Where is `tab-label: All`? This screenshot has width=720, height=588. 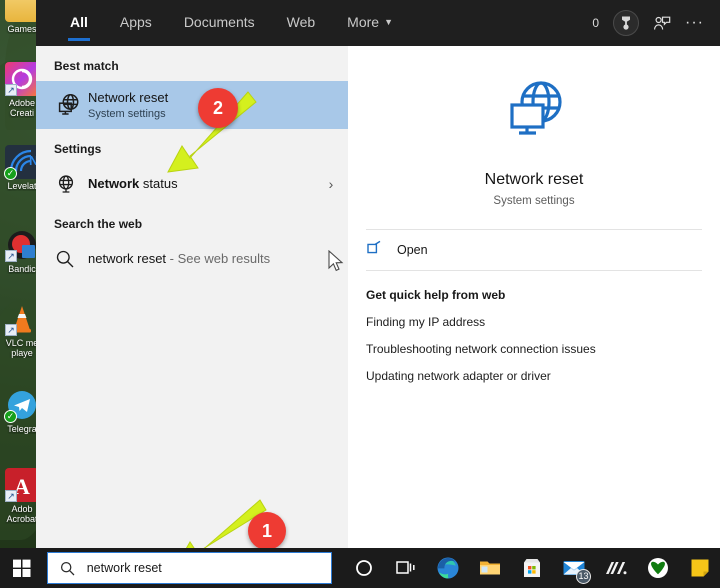
tab-label: All is located at coordinates (79, 22).